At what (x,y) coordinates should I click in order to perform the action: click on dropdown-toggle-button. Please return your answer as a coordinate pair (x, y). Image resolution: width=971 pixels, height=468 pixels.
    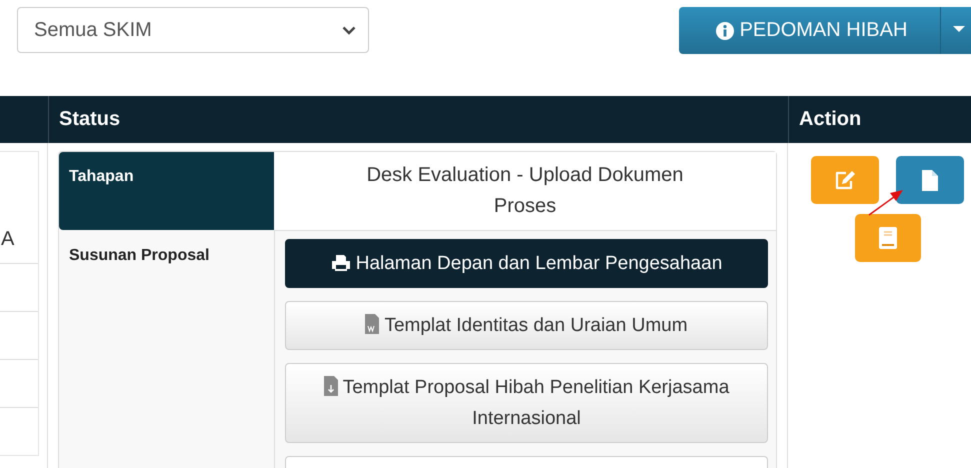
    Looking at the image, I should click on (955, 30).